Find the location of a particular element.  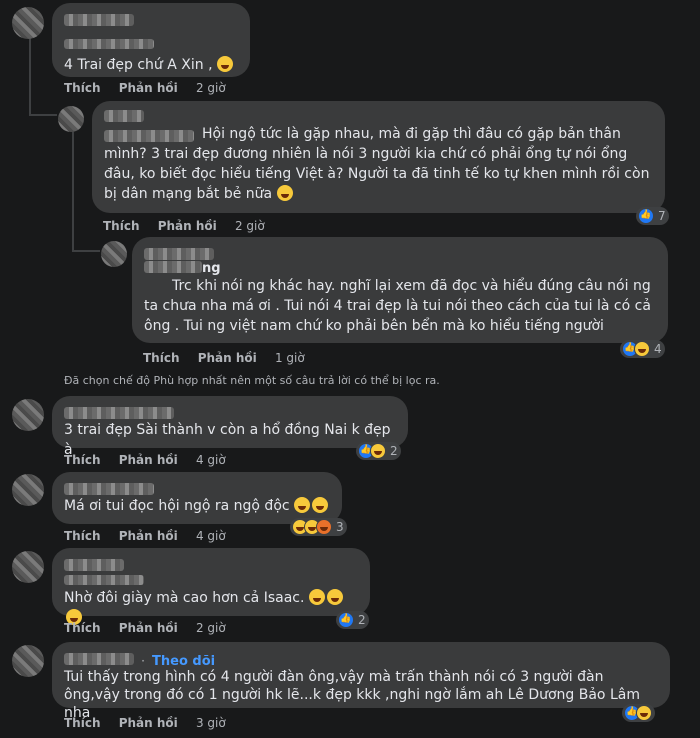

reaction-count: 4 is located at coordinates (658, 349).